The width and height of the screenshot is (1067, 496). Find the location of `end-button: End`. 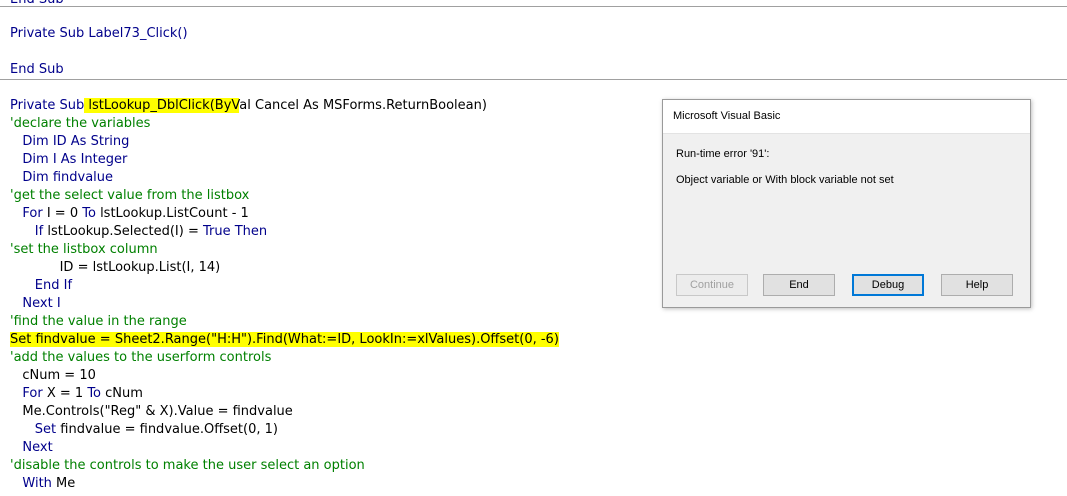

end-button: End is located at coordinates (799, 285).